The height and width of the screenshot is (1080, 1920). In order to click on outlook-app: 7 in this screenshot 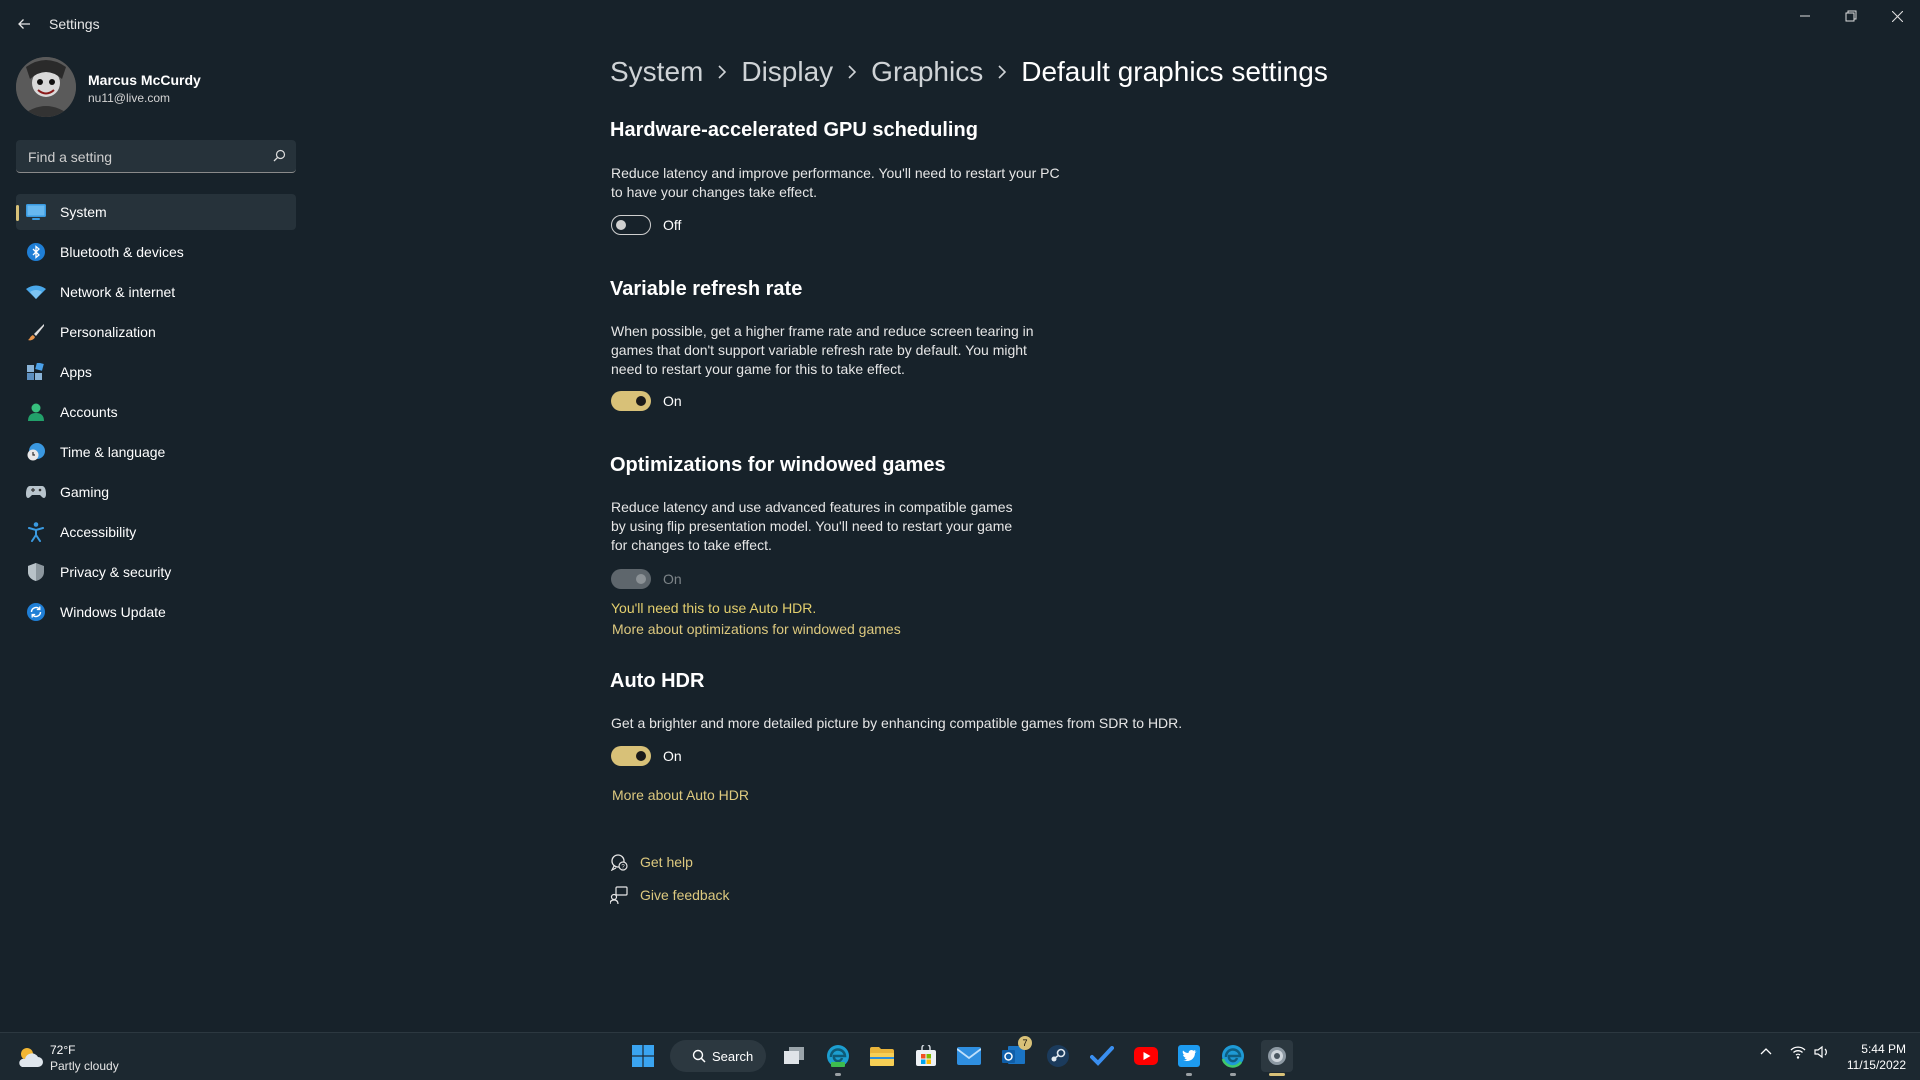, I will do `click(1015, 1054)`.